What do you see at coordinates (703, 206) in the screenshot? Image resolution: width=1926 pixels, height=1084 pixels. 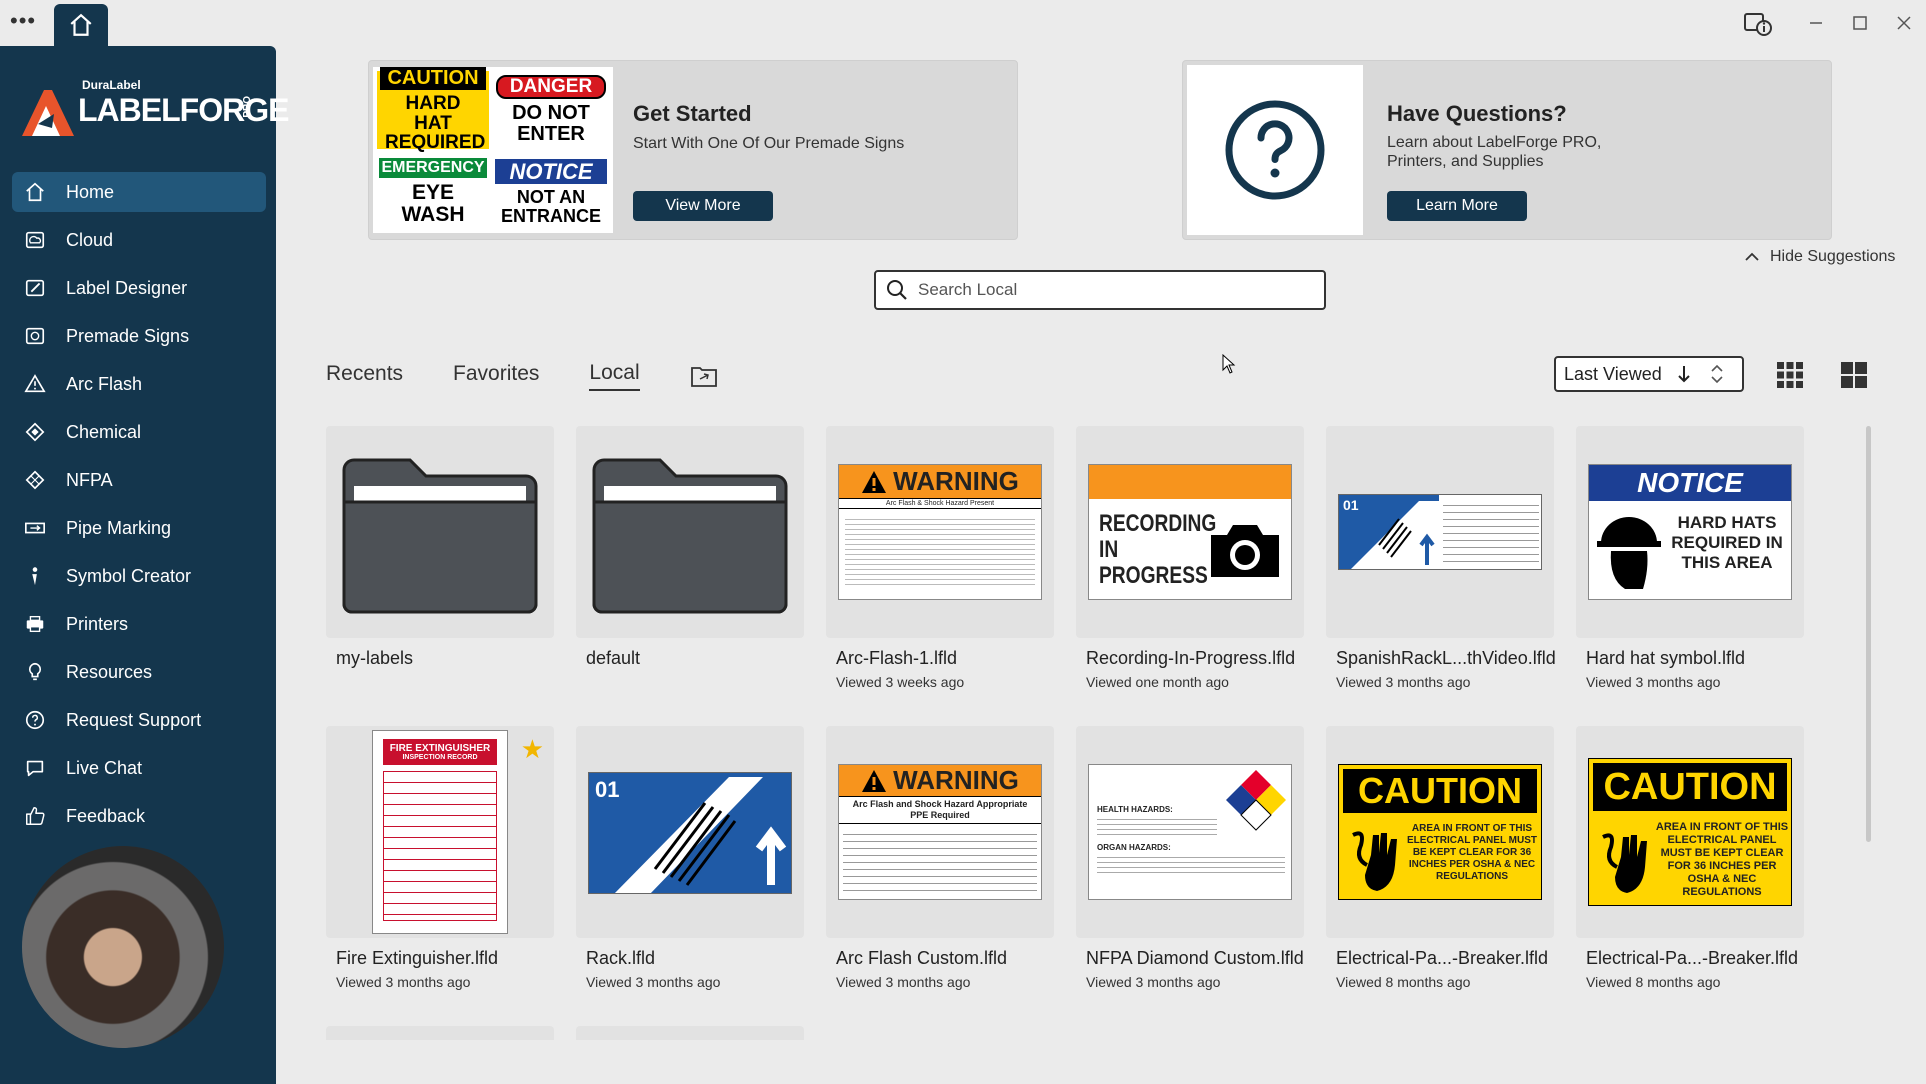 I see `view-more-button: View More` at bounding box center [703, 206].